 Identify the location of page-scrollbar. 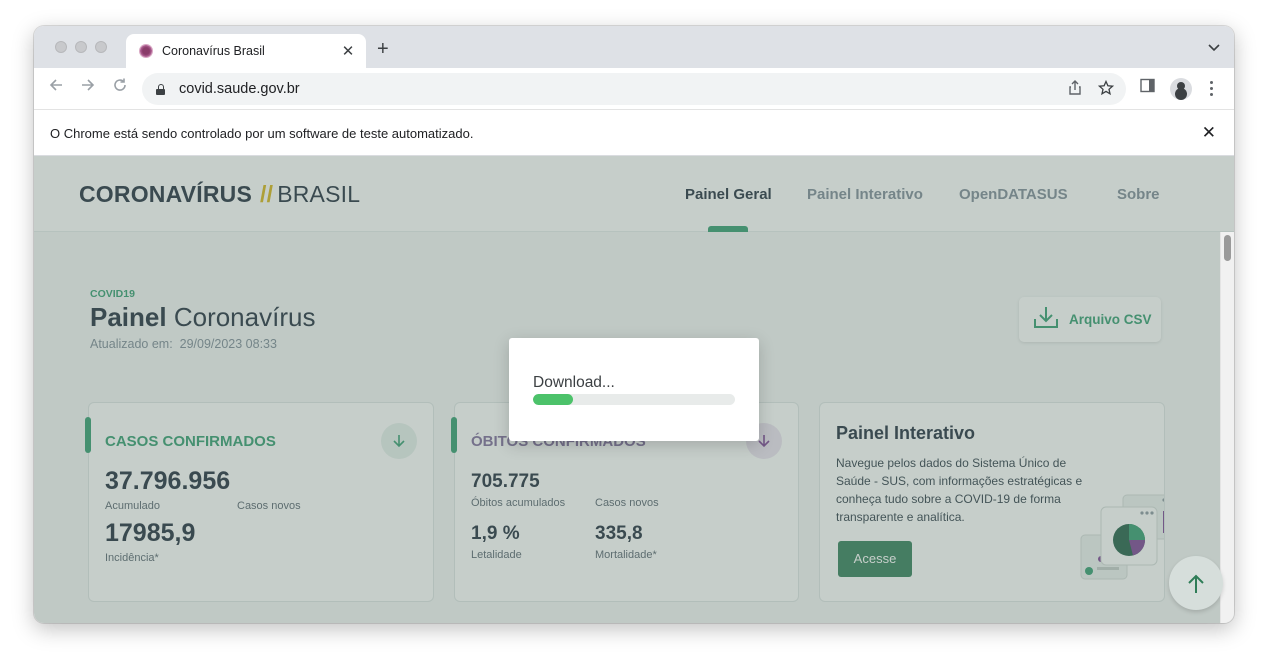
(1227, 427).